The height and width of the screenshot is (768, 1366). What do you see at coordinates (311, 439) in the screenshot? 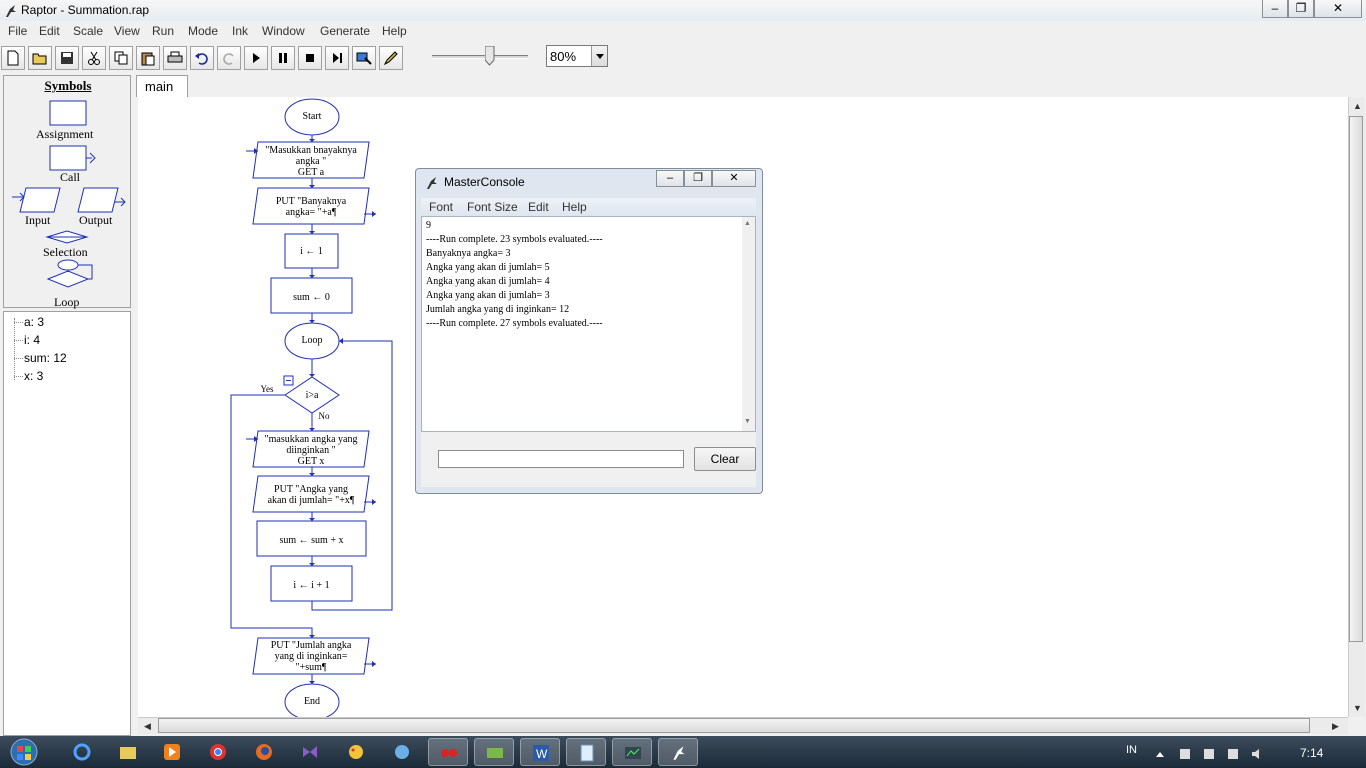
I see `input-x-line: "masukkan angka yang` at bounding box center [311, 439].